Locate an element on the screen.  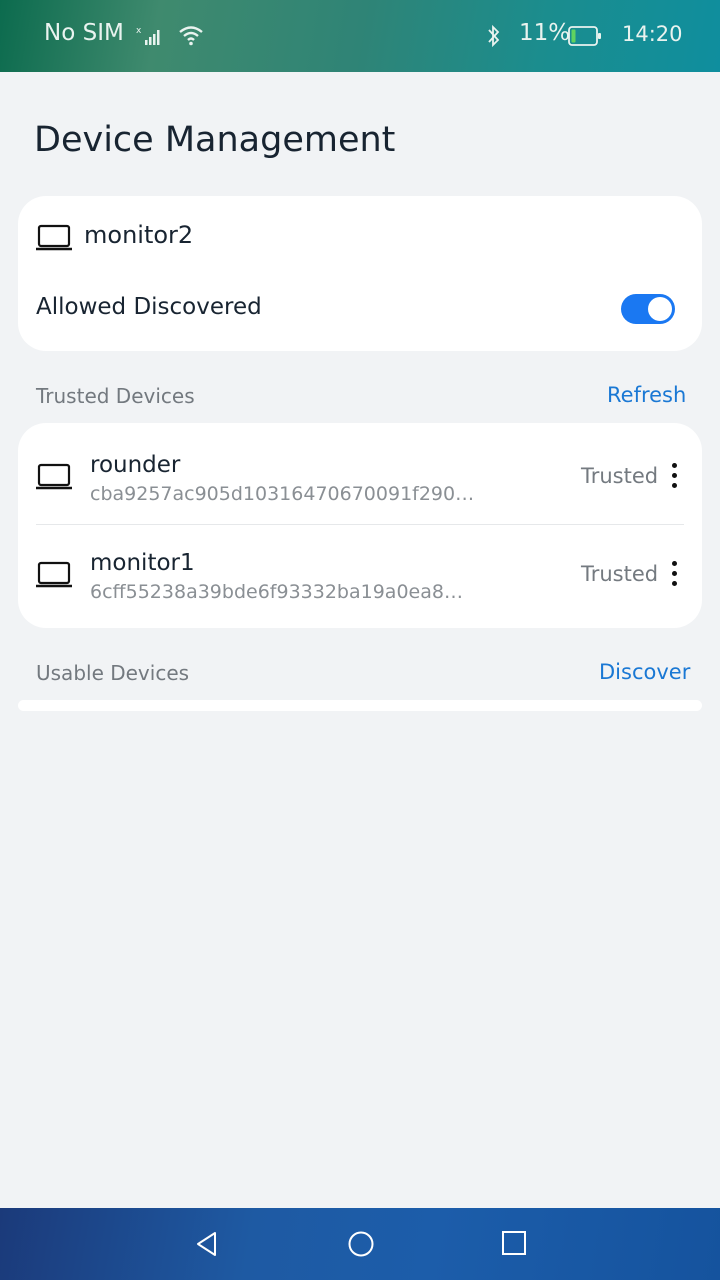
usable-devices-label: Usable Devices is located at coordinates (113, 673).